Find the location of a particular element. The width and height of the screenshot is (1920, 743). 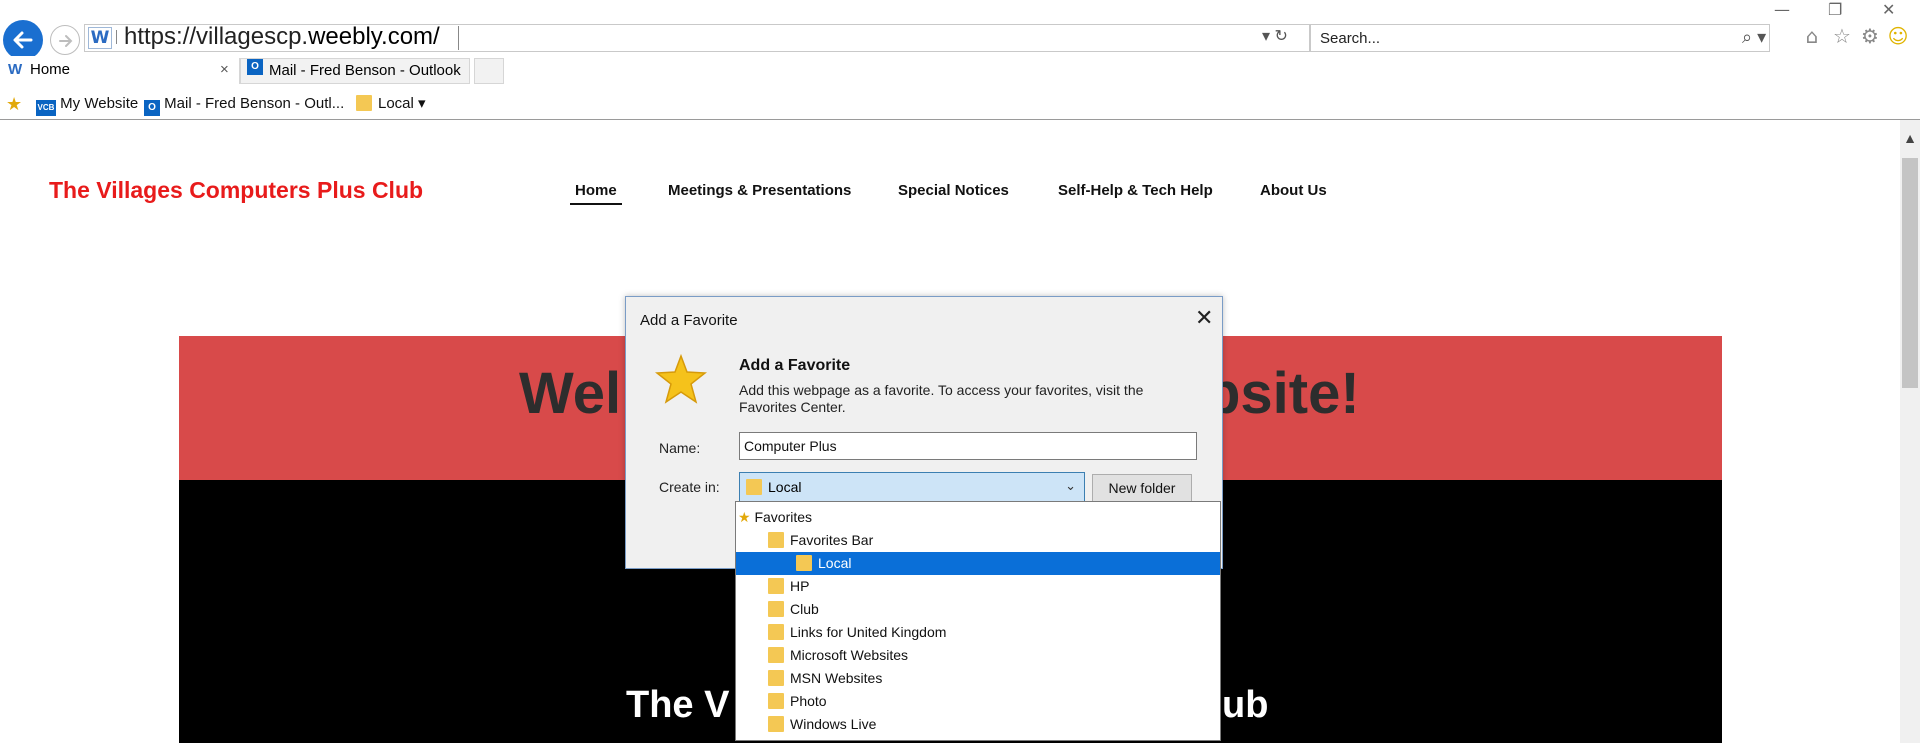

home-icon: ⌂ is located at coordinates (1812, 36).